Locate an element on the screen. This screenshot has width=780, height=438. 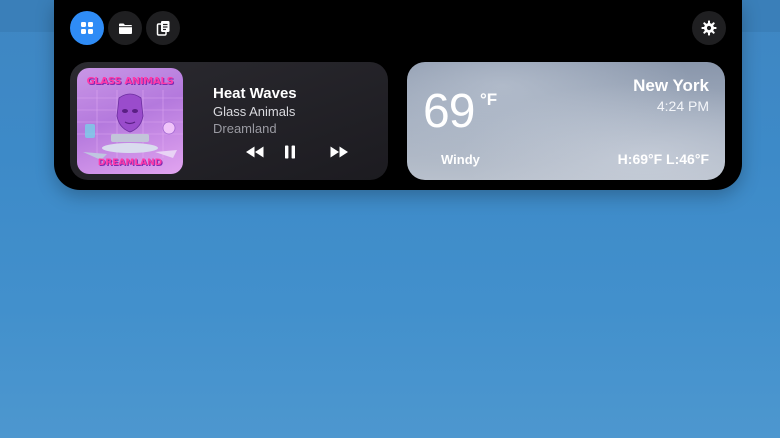
rewind-button is located at coordinates (255, 152).